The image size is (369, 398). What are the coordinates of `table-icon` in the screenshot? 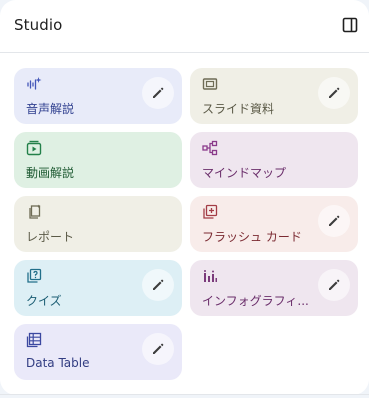 It's located at (34, 340).